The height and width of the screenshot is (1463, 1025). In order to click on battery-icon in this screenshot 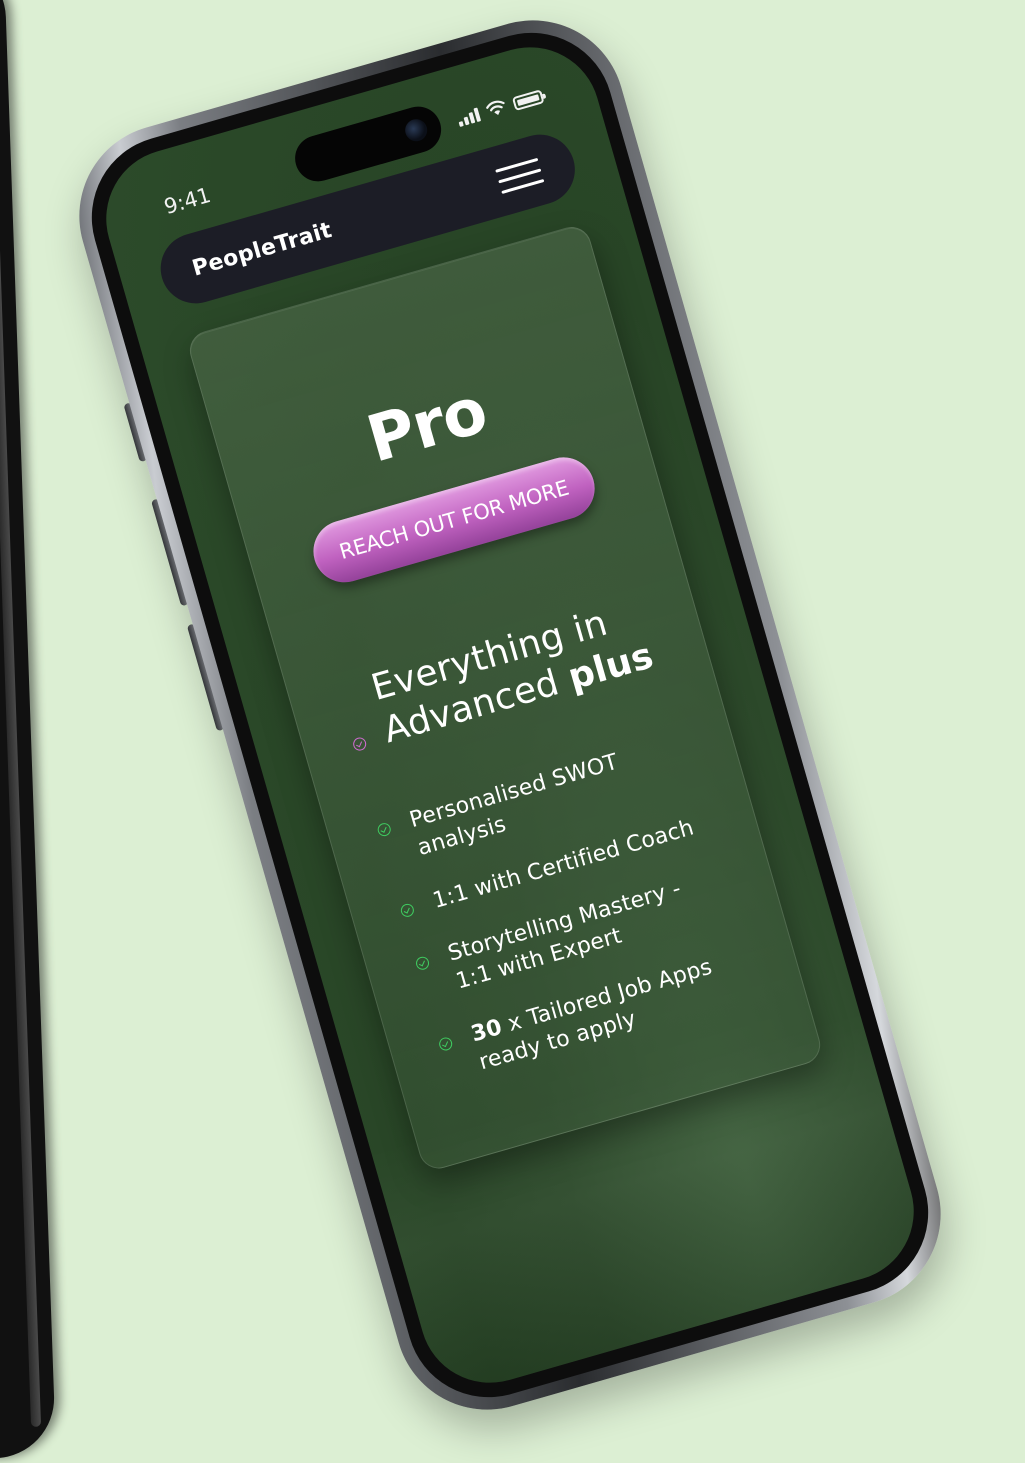, I will do `click(528, 100)`.